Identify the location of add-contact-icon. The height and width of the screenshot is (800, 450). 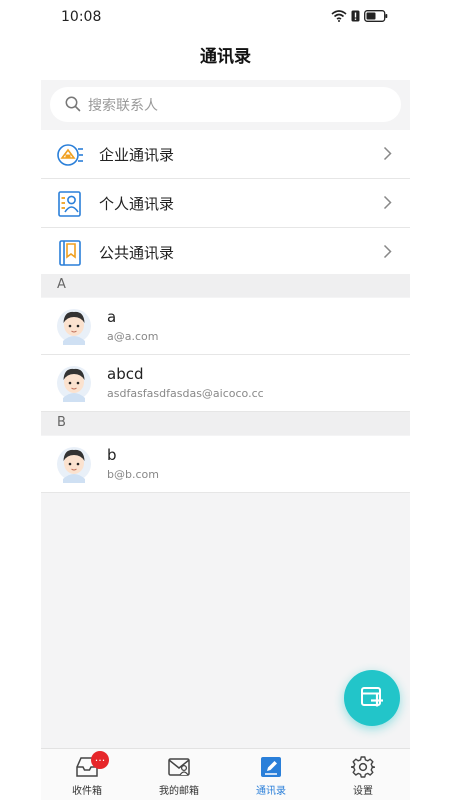
(372, 697).